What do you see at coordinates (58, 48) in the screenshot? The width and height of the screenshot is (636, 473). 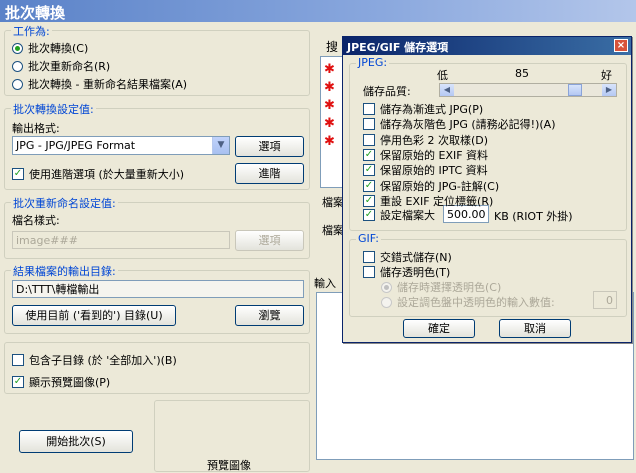 I see `radio-label: 批次轉換(C)` at bounding box center [58, 48].